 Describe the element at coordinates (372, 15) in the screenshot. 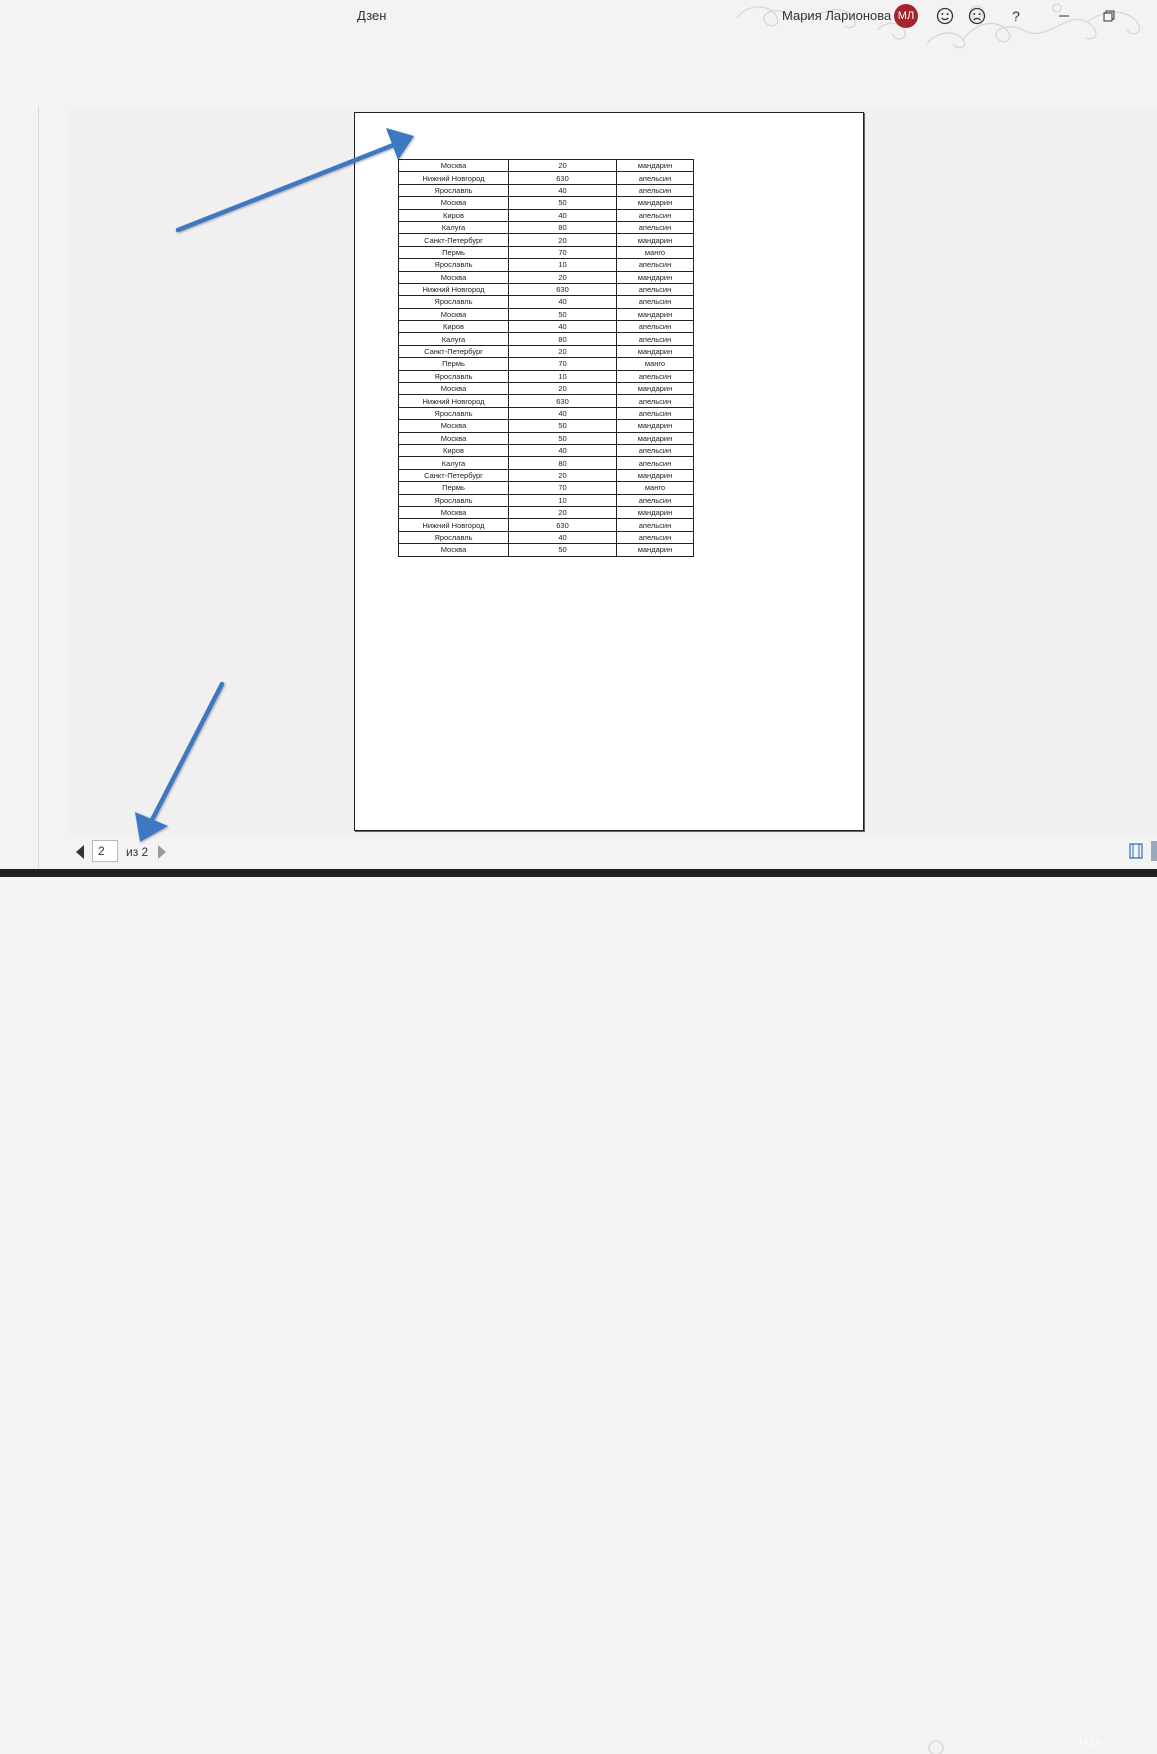

I see `document-title: Дзен` at that location.